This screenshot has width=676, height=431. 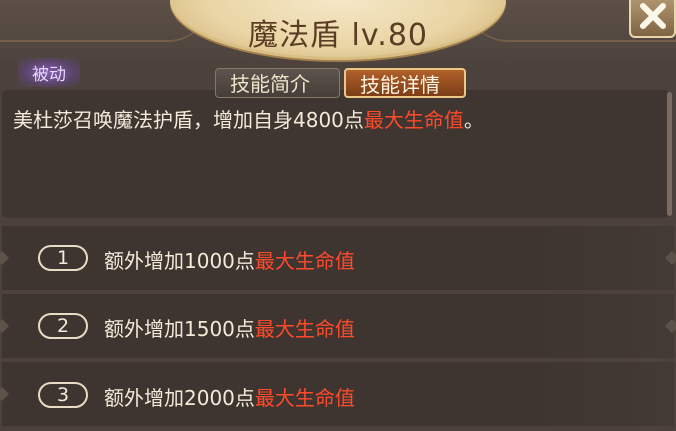 What do you see at coordinates (63, 395) in the screenshot?
I see `bonus-index-badge: 3` at bounding box center [63, 395].